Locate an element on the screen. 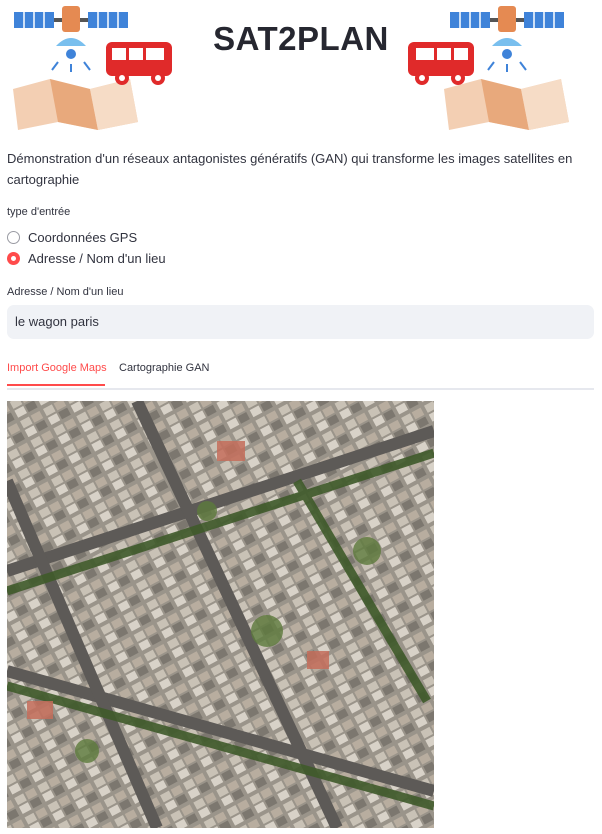  radio-option-label: Adresse / Nom d'un lieu is located at coordinates (97, 258).